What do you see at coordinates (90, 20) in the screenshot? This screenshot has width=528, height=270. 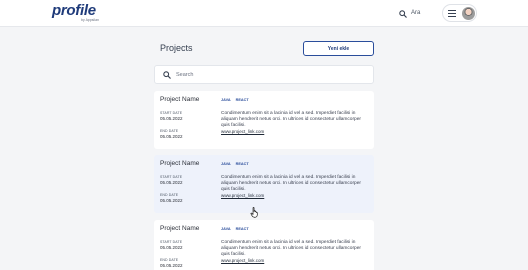 I see `logo-subtext: by Appsilan` at bounding box center [90, 20].